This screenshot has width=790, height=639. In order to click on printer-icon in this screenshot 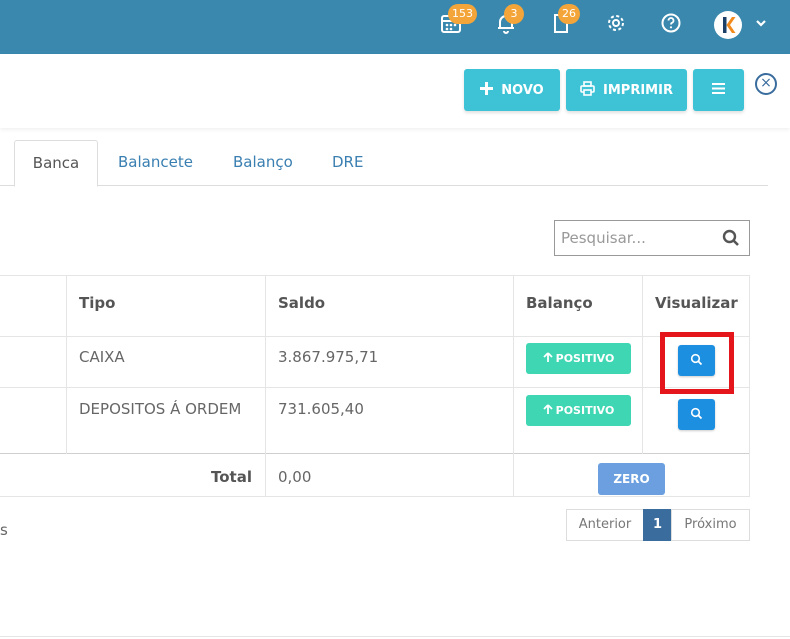, I will do `click(587, 90)`.